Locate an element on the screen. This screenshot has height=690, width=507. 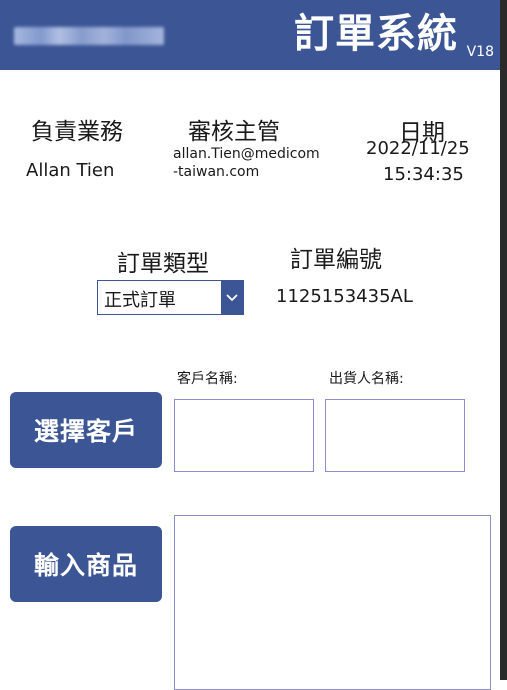
company-logo is located at coordinates (89, 36).